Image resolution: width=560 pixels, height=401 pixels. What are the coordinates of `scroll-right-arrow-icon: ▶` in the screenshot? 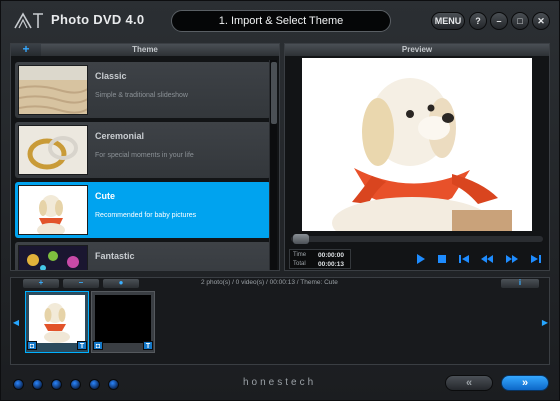 It's located at (545, 323).